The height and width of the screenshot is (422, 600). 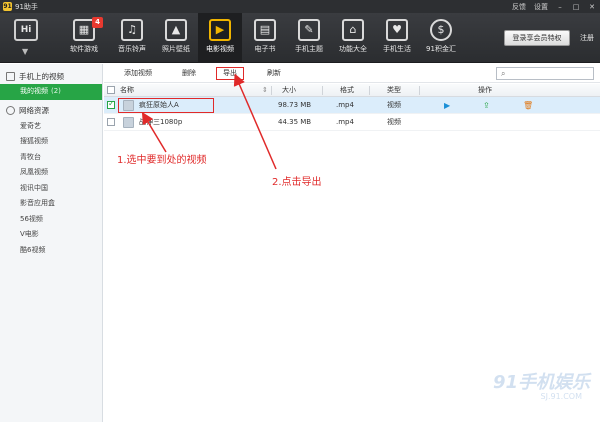 What do you see at coordinates (441, 49) in the screenshot?
I see `tab-points-label: 91积金汇` at bounding box center [441, 49].